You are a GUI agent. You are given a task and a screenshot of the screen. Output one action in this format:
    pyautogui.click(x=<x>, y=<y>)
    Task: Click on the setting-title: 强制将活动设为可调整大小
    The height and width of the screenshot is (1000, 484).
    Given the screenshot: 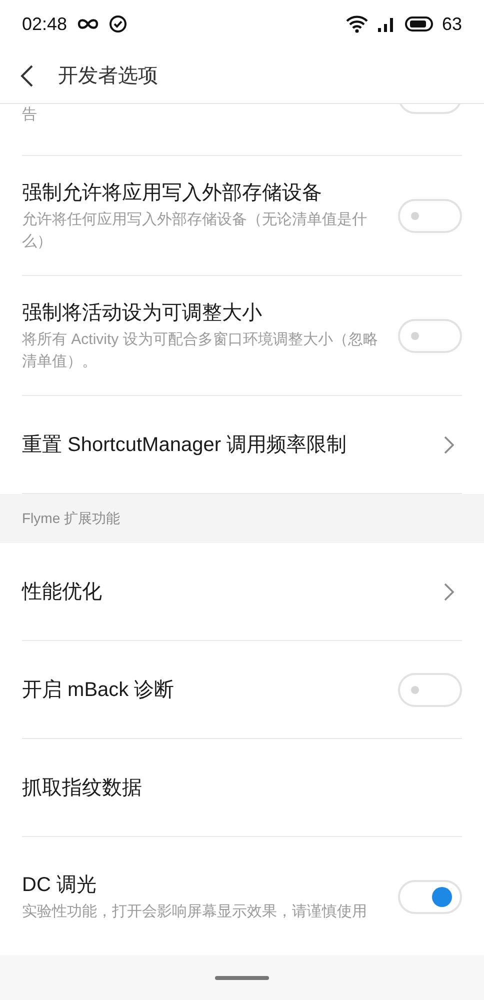 What is the action you would take?
    pyautogui.click(x=202, y=312)
    